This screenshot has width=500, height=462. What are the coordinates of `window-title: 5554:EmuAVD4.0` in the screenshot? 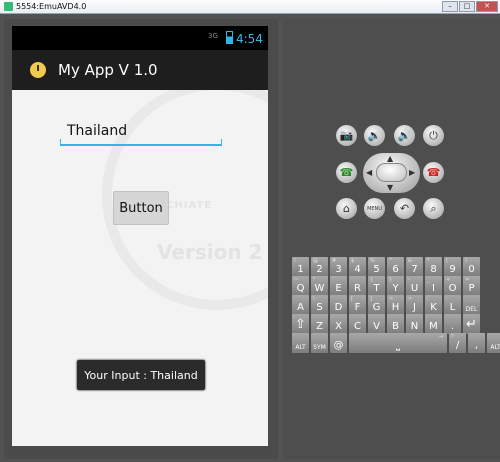 It's located at (51, 6).